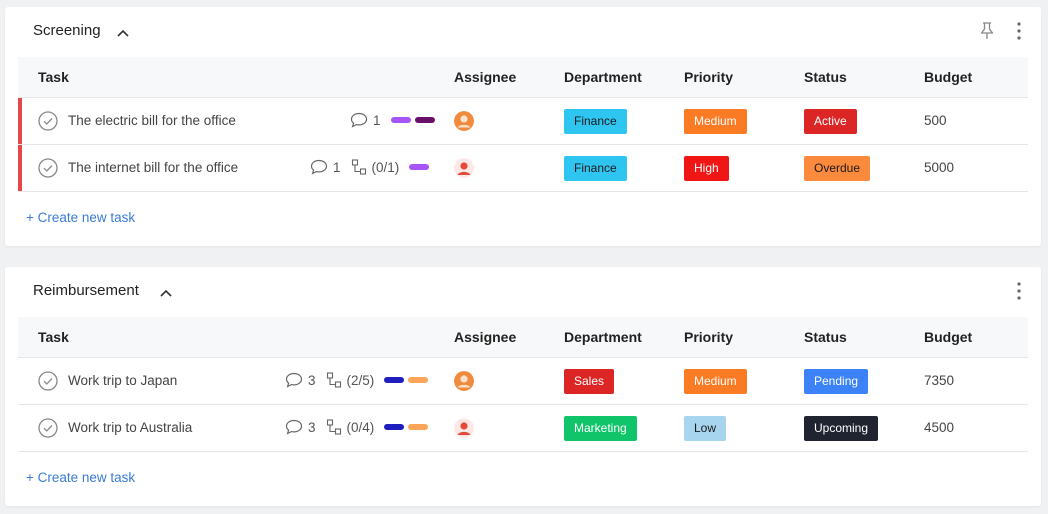 This screenshot has width=1048, height=514. Describe the element at coordinates (705, 428) in the screenshot. I see `priority-tag: Low` at that location.